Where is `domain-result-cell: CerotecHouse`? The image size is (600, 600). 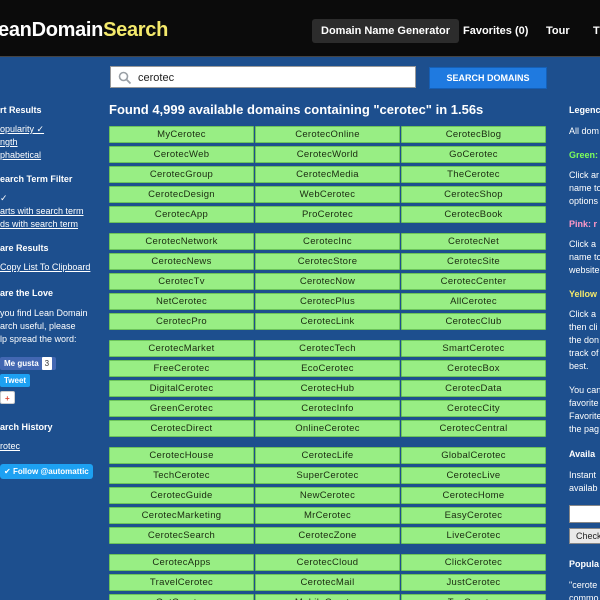 domain-result-cell: CerotecHouse is located at coordinates (181, 455).